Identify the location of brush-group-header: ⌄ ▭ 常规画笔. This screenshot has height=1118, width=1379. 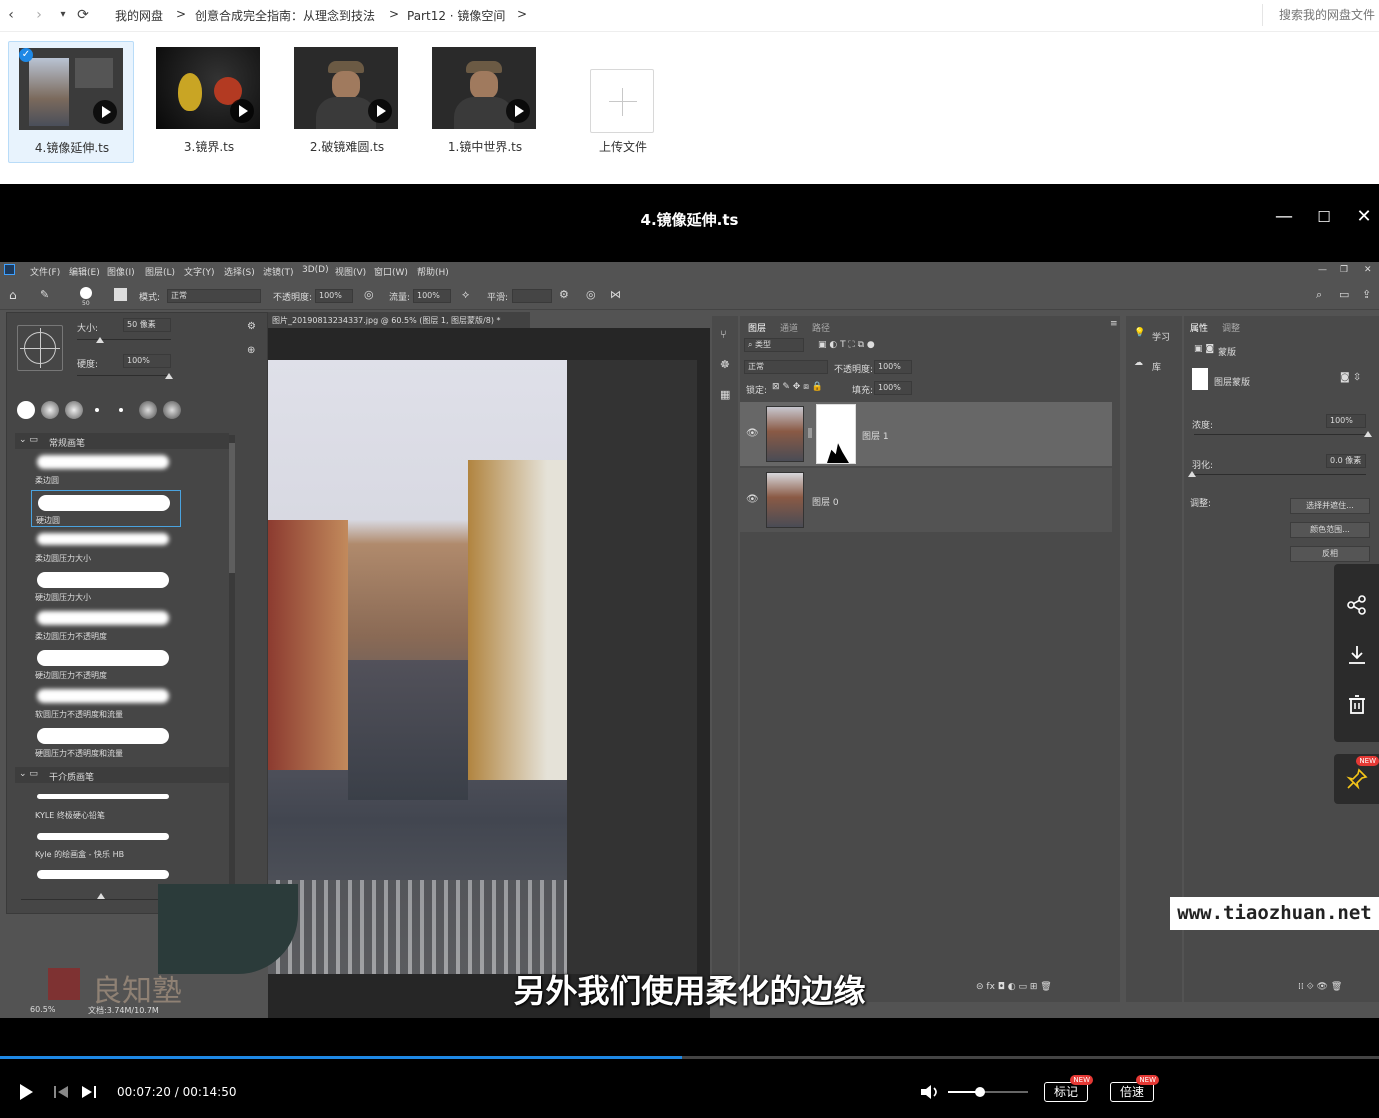
(122, 441).